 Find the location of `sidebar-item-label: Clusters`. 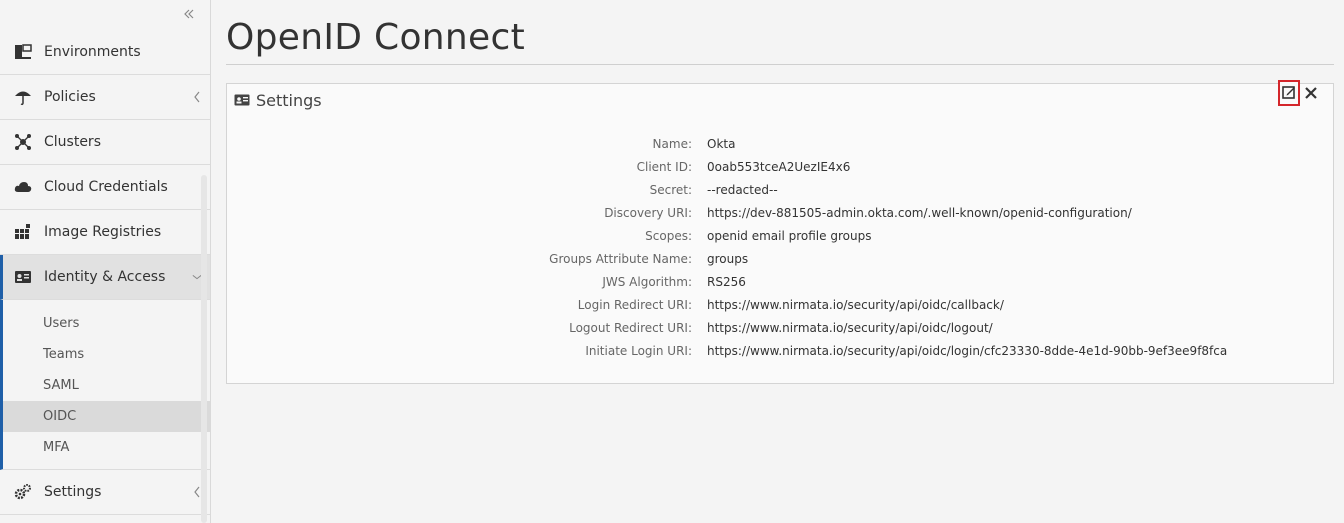

sidebar-item-label: Clusters is located at coordinates (72, 142).